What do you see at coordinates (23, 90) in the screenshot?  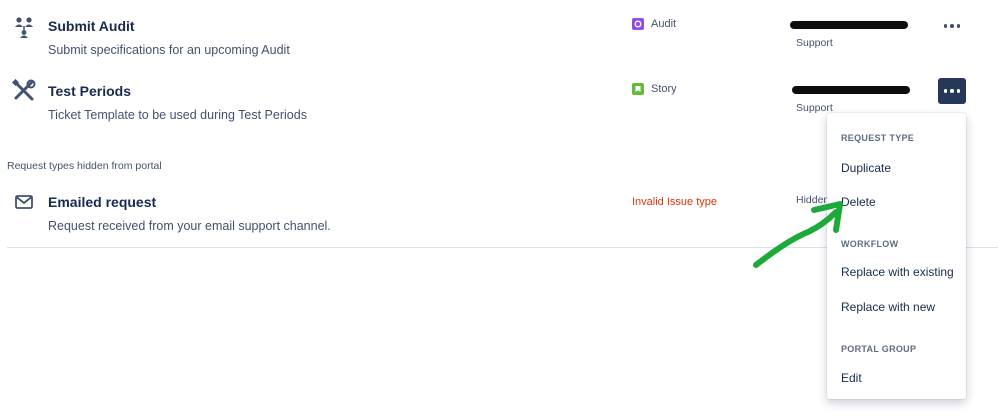 I see `tools-icon` at bounding box center [23, 90].